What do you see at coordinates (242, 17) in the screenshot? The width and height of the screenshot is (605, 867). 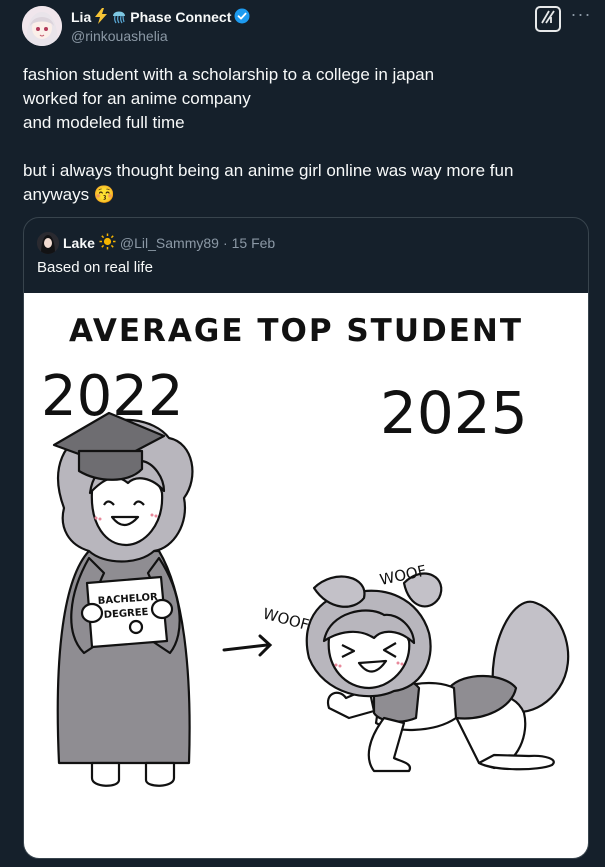 I see `verified-badge-icon` at bounding box center [242, 17].